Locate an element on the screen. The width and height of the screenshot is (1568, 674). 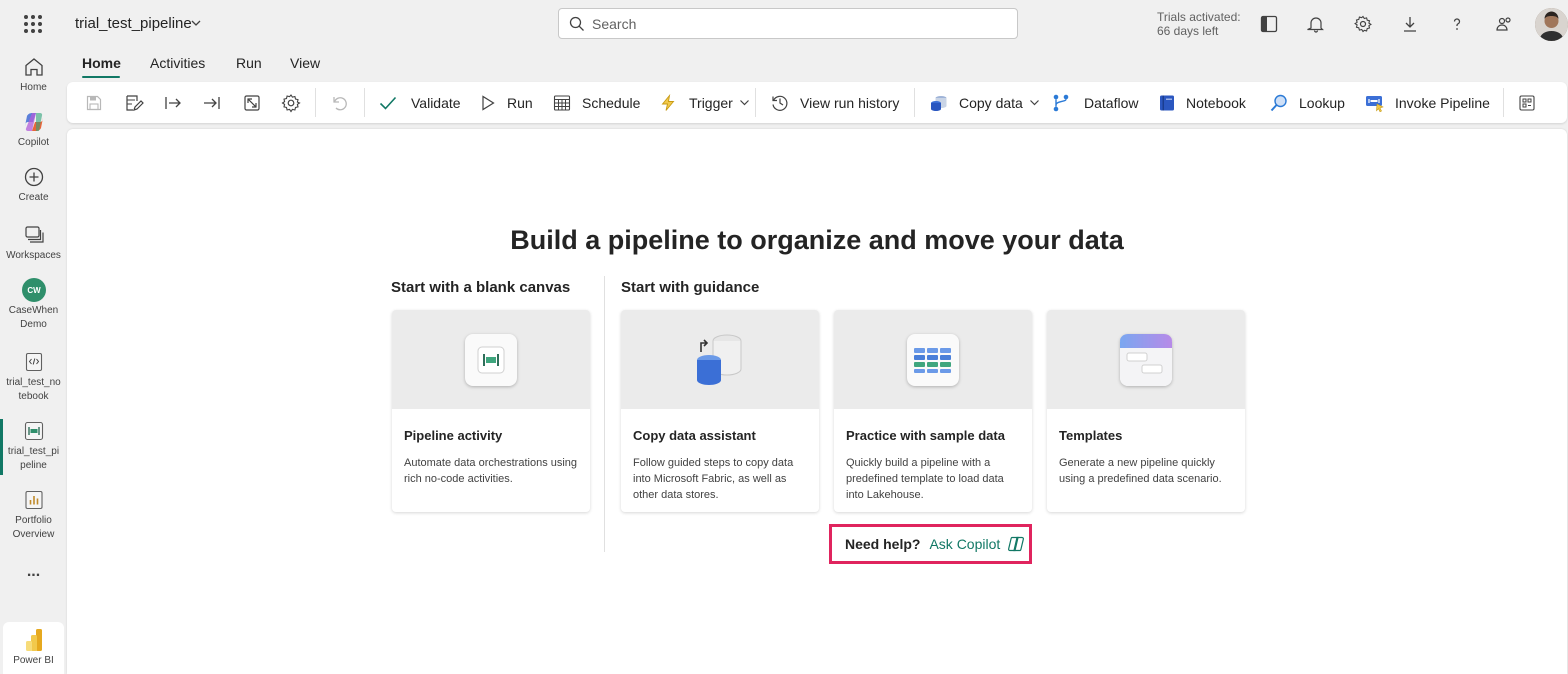
tab-selected-underline is located at coordinates (101, 77).